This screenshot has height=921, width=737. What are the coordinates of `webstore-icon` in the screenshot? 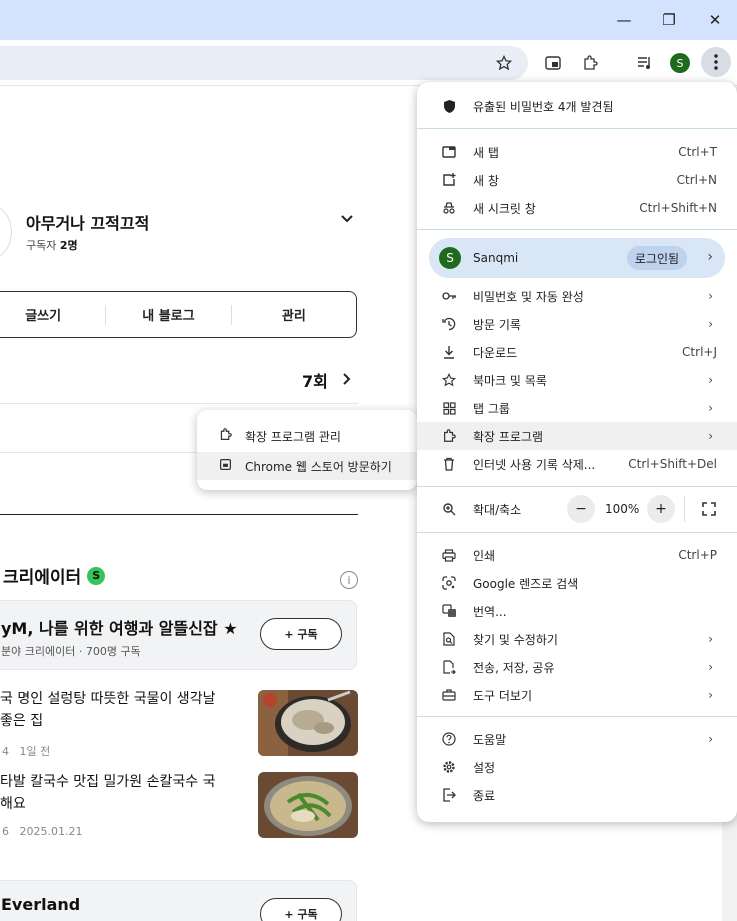 It's located at (225, 466).